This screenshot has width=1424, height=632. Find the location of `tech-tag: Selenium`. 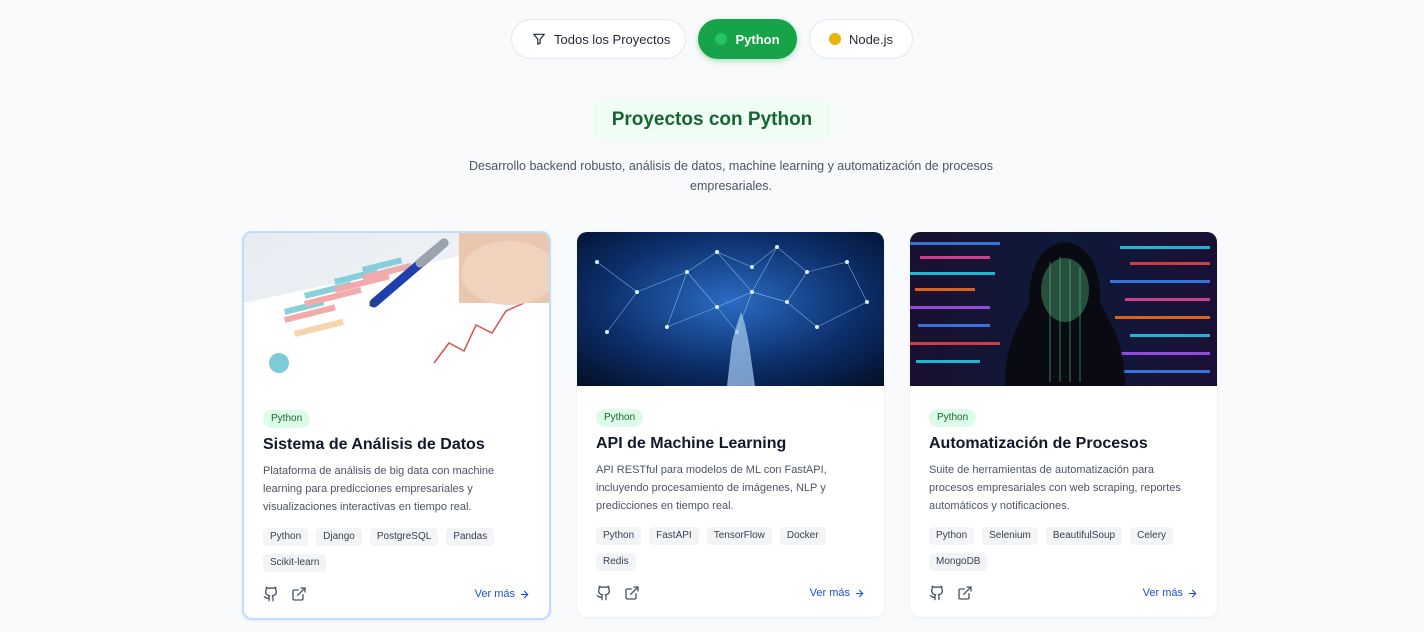

tech-tag: Selenium is located at coordinates (1010, 536).